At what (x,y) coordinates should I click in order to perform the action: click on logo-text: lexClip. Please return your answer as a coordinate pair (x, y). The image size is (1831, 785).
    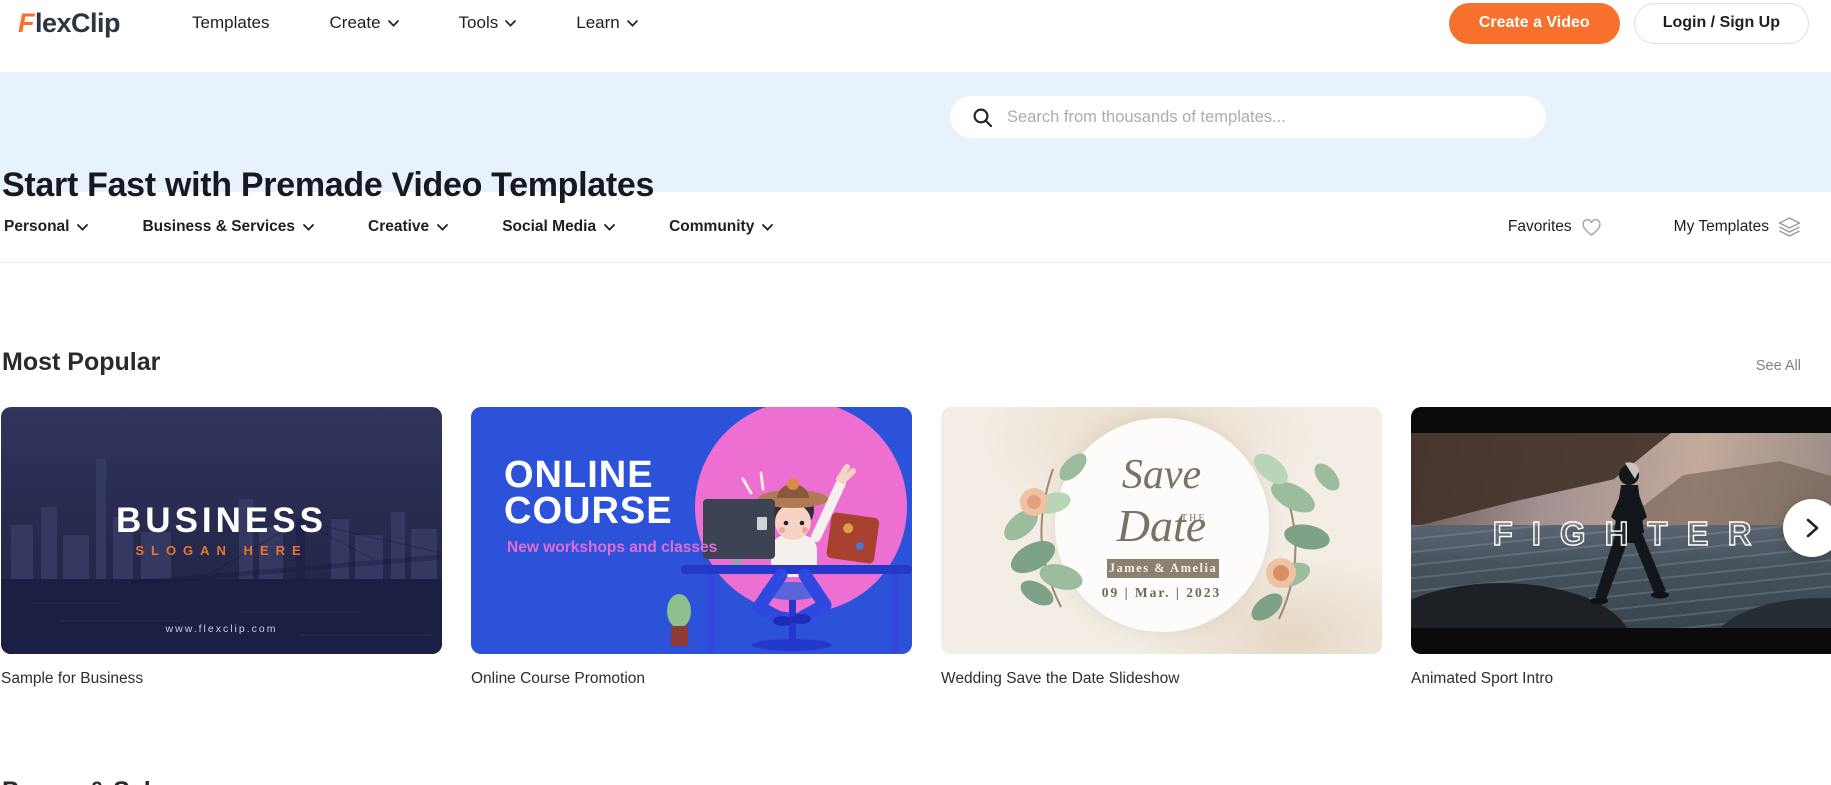
    Looking at the image, I should click on (78, 22).